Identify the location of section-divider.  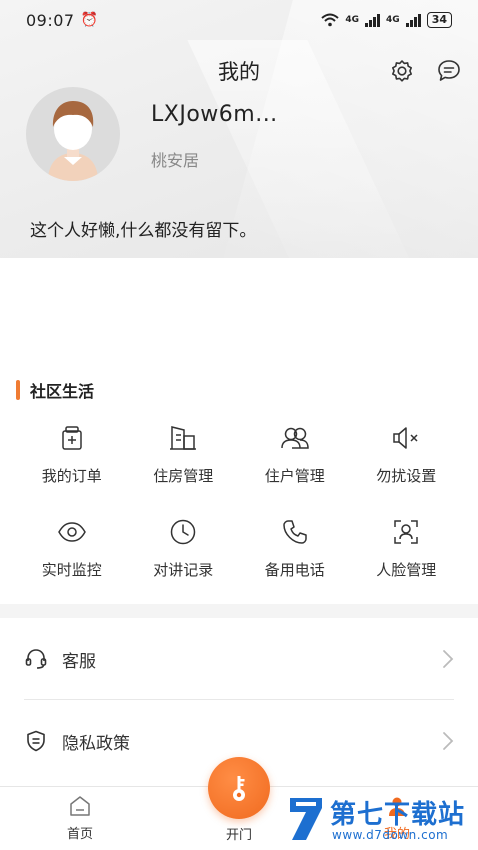
(239, 611).